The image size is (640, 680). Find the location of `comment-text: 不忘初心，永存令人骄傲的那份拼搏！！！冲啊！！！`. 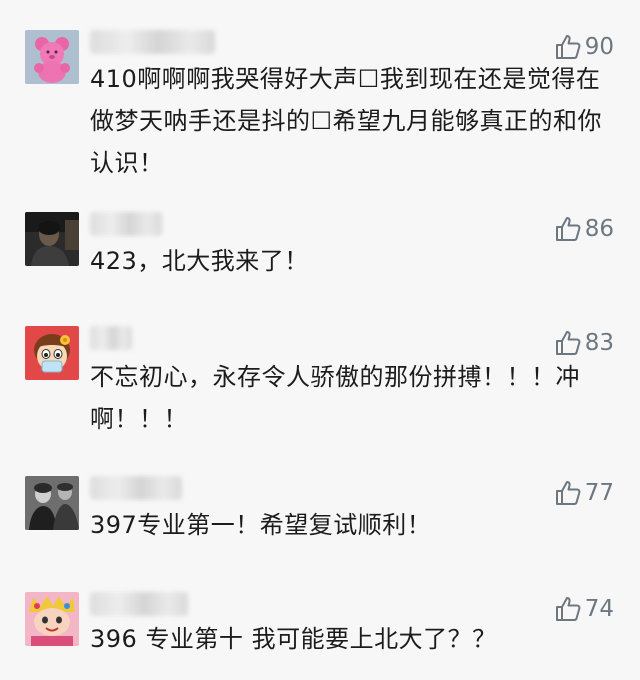

comment-text: 不忘初心，永存令人骄傲的那份拼搏！！！冲啊！！！ is located at coordinates (335, 398).